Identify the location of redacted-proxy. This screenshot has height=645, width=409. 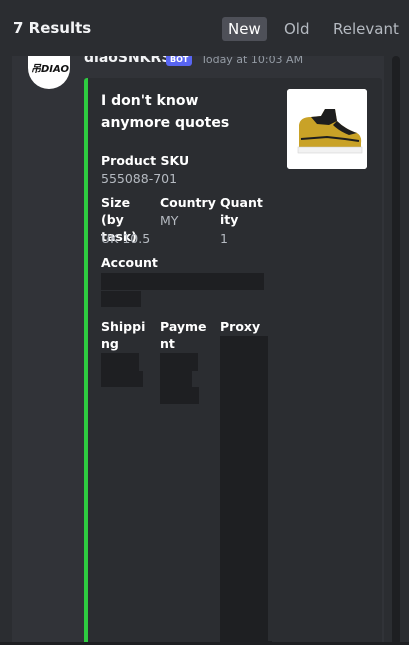
(244, 488).